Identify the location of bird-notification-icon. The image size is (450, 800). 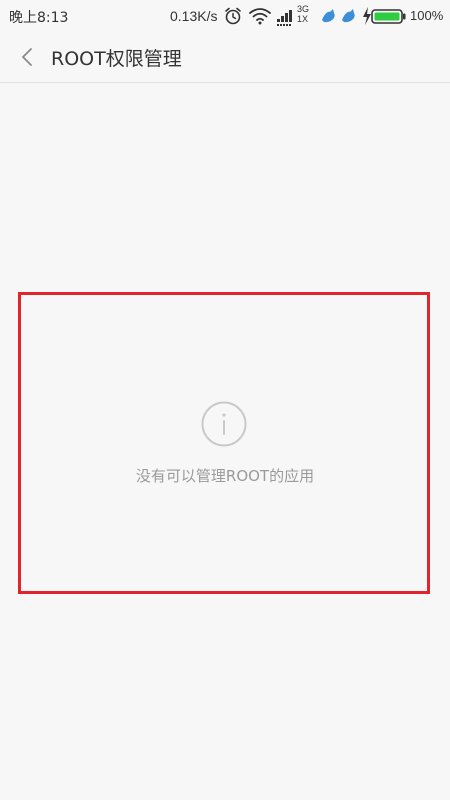
(341, 18).